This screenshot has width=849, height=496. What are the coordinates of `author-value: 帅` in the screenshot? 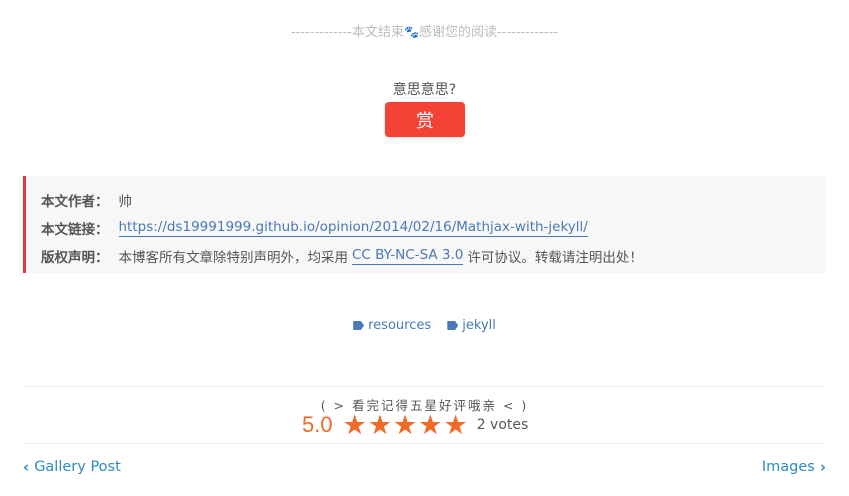 It's located at (125, 202).